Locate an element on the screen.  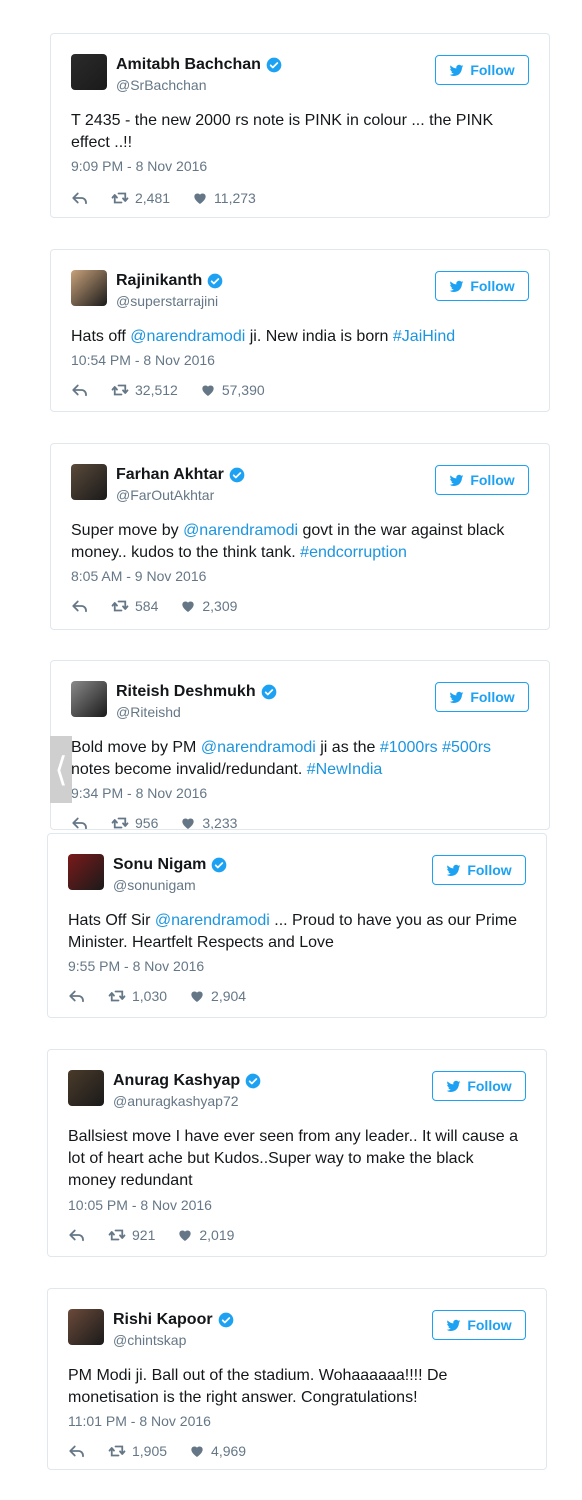
retweet-button: 2,481 is located at coordinates (140, 198).